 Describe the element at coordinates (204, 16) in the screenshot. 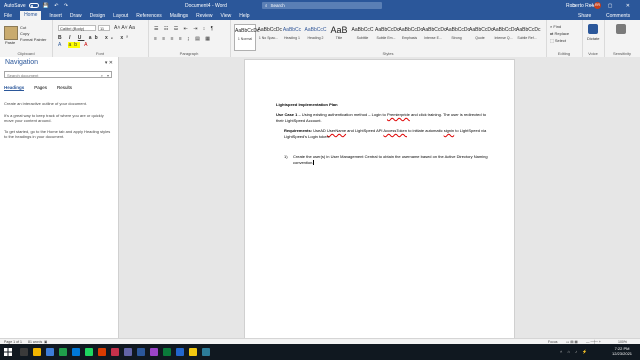

I see `tab-review: Review` at that location.